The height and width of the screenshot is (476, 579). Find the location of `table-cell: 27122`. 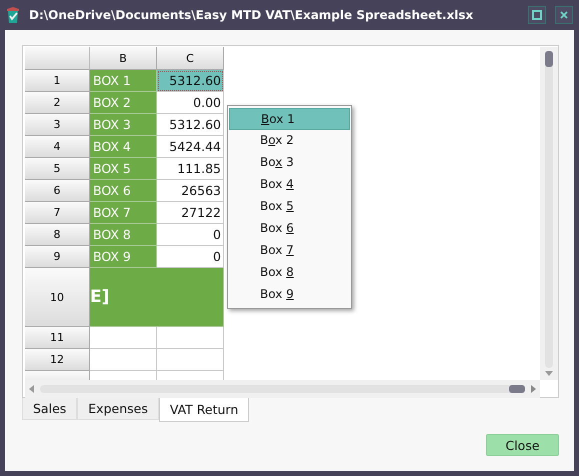

table-cell: 27122 is located at coordinates (190, 213).